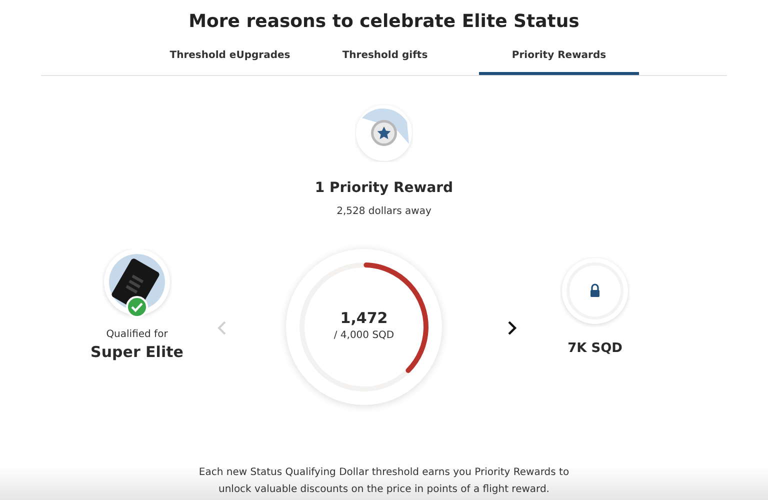 The height and width of the screenshot is (500, 768). What do you see at coordinates (384, 188) in the screenshot?
I see `reward-count: 1 Priority Reward` at bounding box center [384, 188].